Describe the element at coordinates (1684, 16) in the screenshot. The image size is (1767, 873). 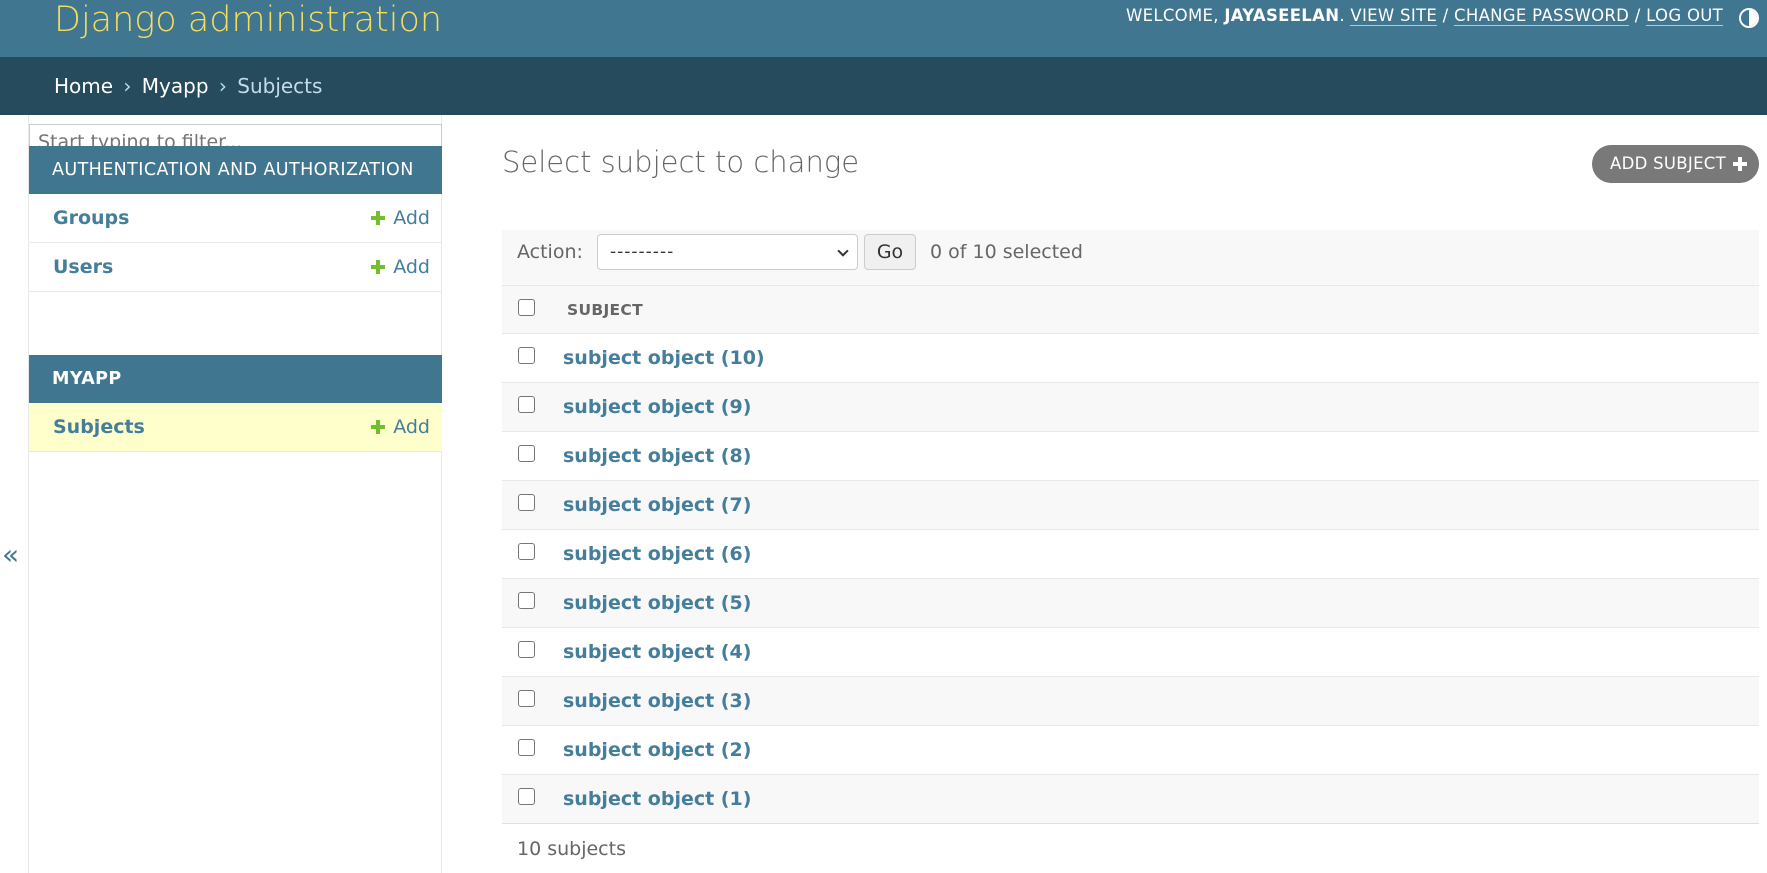
I see `log-out-link: LOG OUT` at that location.